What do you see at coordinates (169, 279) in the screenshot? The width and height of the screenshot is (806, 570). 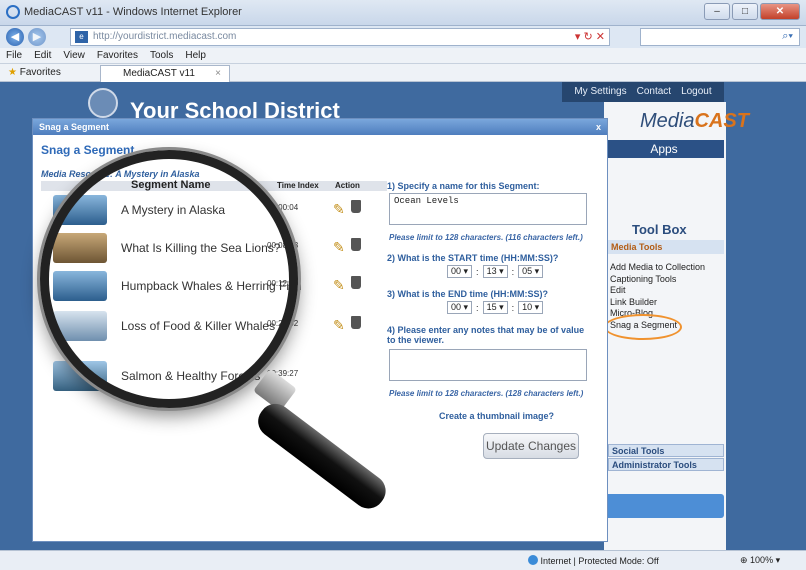 I see `magnifying-glass-lens` at bounding box center [169, 279].